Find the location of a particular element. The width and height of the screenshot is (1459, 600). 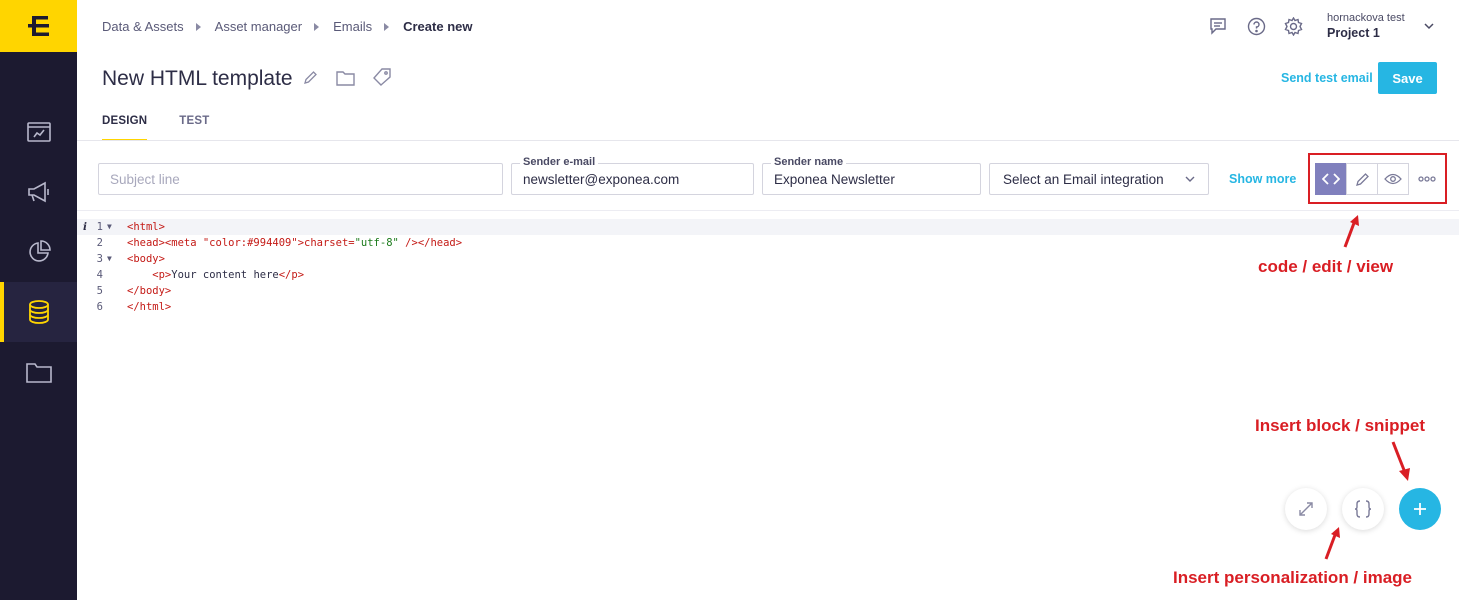

nav-data-assets is located at coordinates (38, 312).